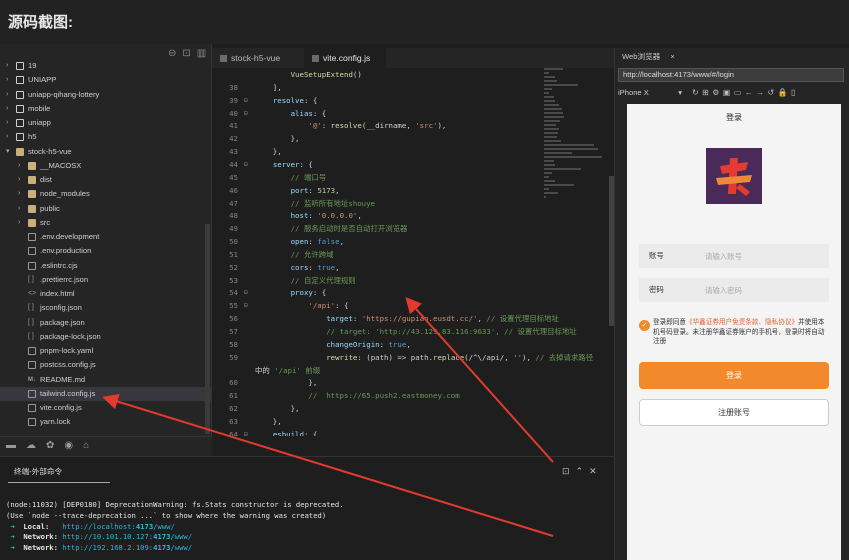 This screenshot has width=849, height=560. Describe the element at coordinates (105, 209) in the screenshot. I see `tree-item: › public` at that location.